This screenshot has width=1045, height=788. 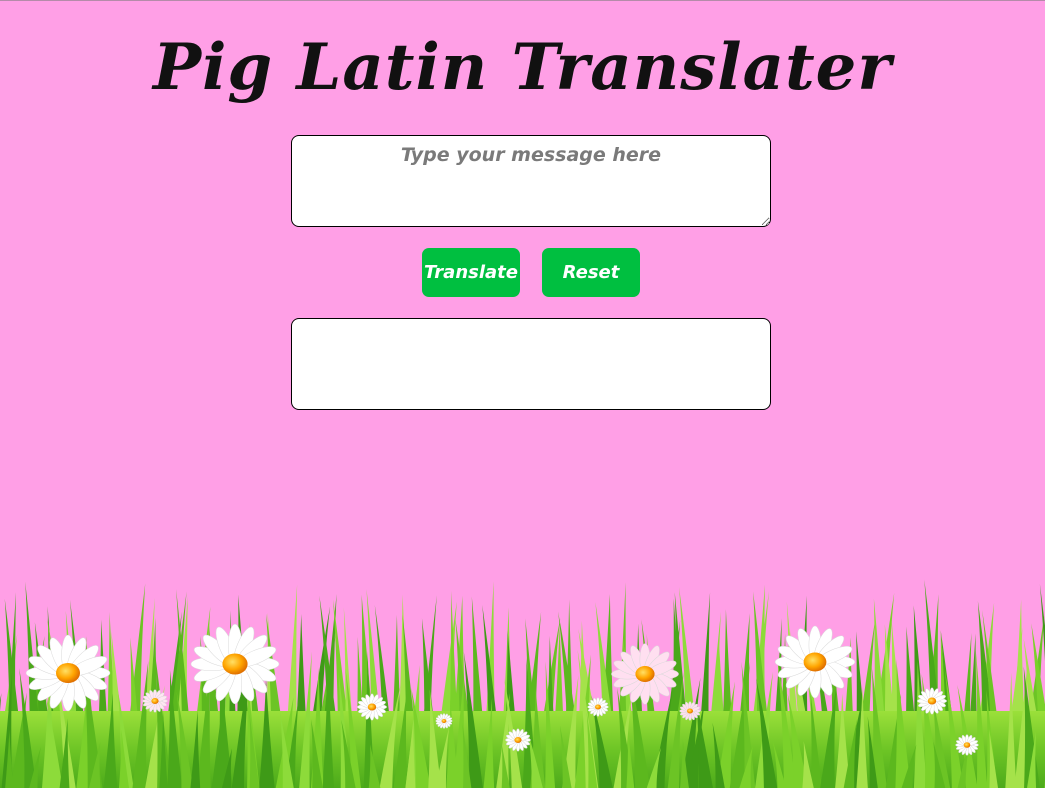 I want to click on translate-button: Translate, so click(x=471, y=272).